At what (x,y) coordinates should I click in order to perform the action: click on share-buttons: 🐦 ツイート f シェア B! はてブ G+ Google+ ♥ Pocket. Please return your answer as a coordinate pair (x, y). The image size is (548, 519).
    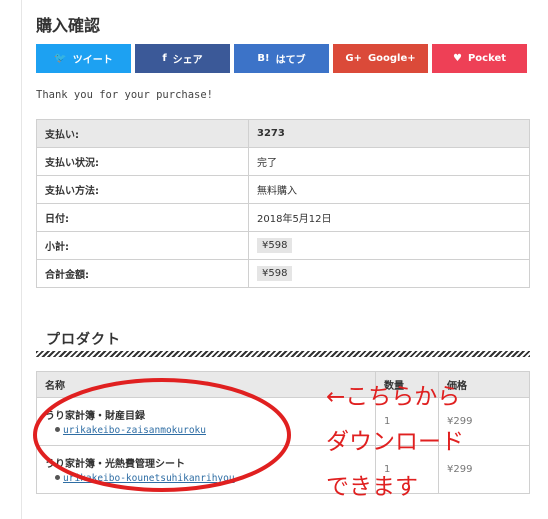
    Looking at the image, I should click on (281, 58).